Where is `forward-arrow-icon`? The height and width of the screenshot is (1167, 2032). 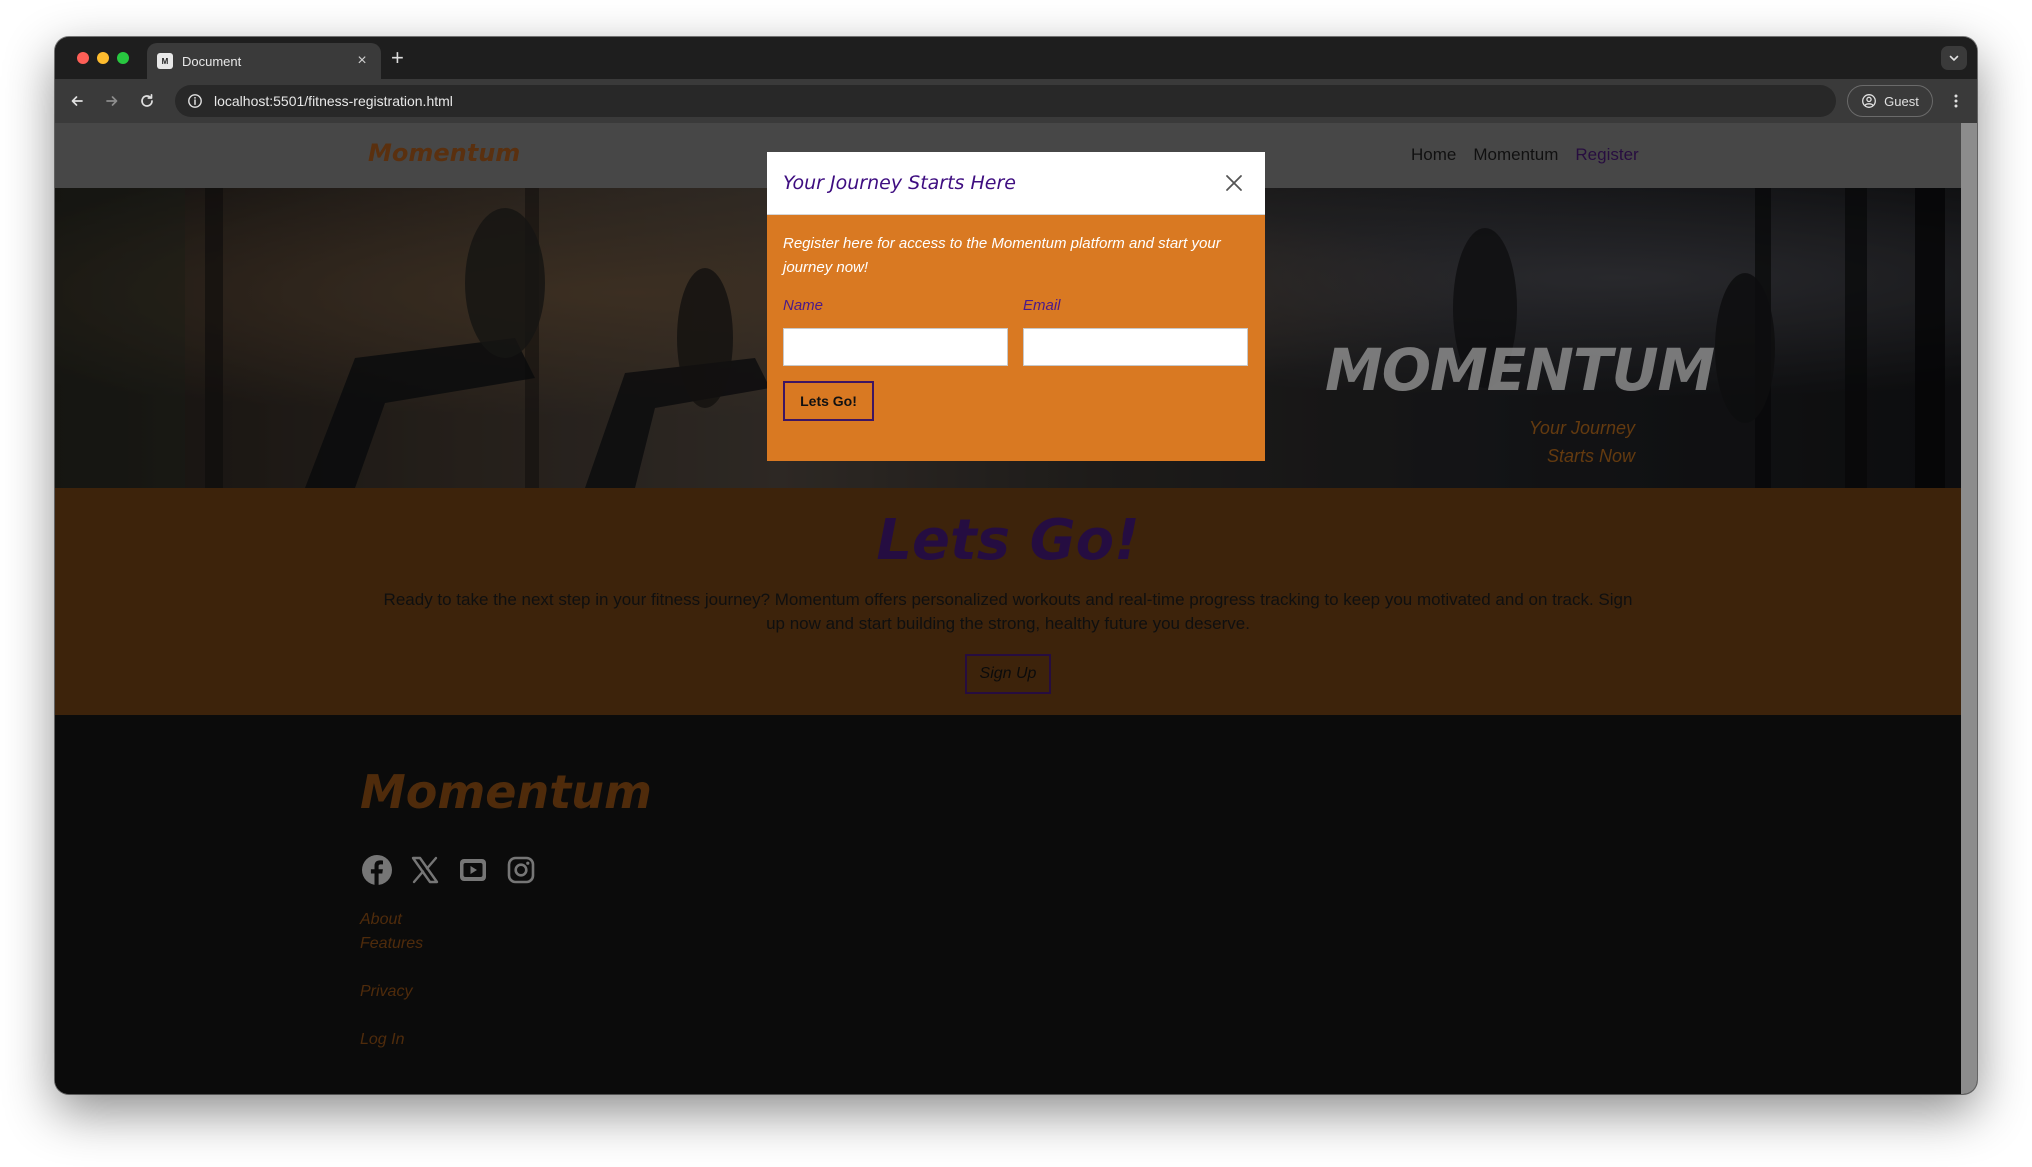
forward-arrow-icon is located at coordinates (112, 101).